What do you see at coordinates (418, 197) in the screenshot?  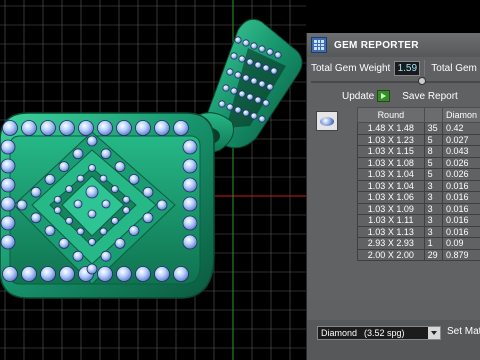 I see `table-row: 1.03 X 1.06 3 0.016` at bounding box center [418, 197].